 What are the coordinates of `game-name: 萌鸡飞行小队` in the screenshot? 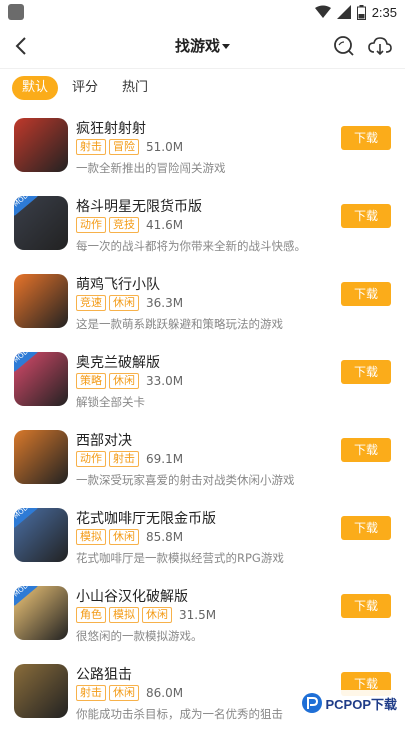 It's located at (118, 284).